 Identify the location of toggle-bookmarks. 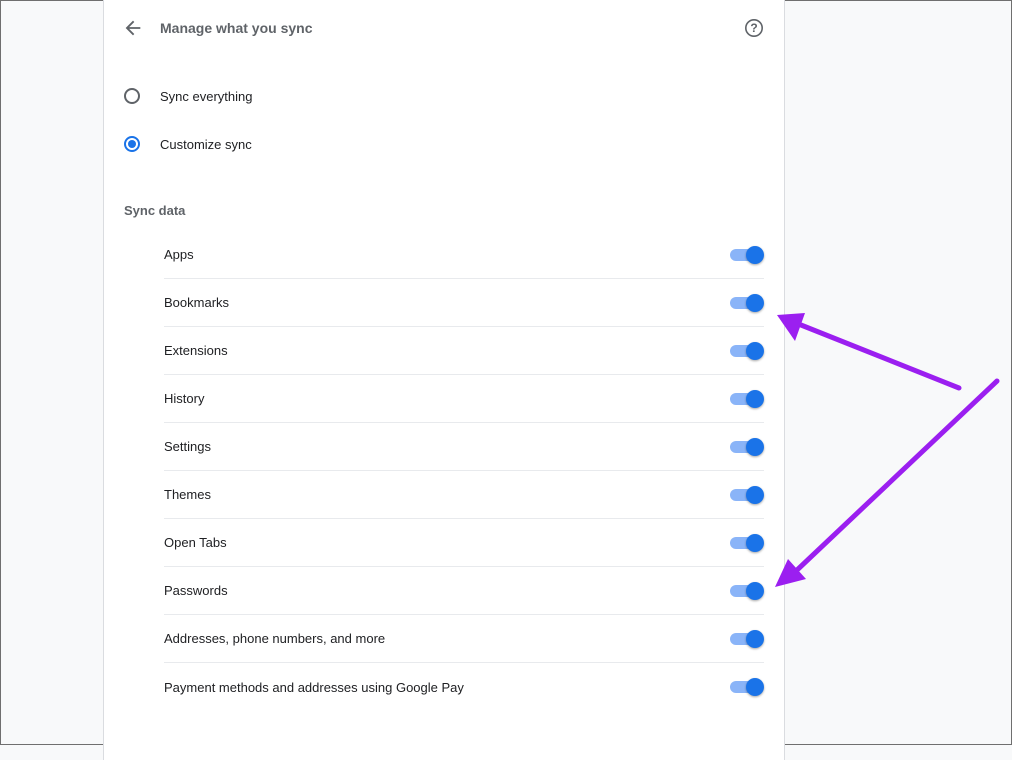
(747, 303).